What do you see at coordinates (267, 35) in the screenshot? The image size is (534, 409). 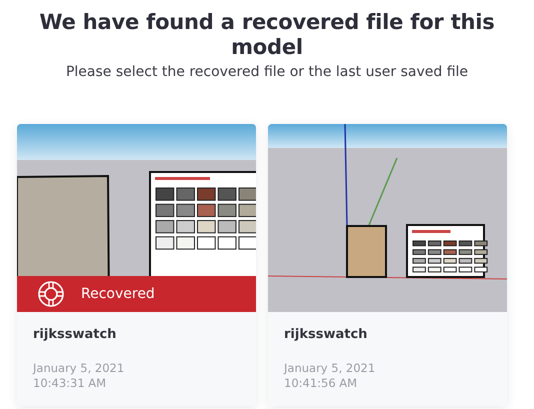 I see `dialog-title: We have found a recovered file for this model` at bounding box center [267, 35].